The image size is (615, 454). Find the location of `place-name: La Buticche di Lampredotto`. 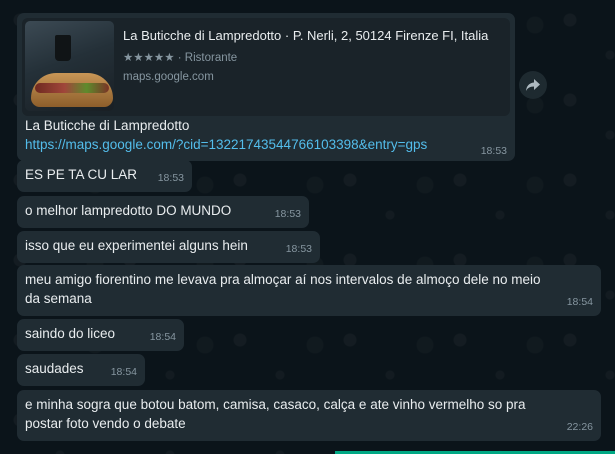

place-name: La Buticche di Lampredotto is located at coordinates (107, 125).